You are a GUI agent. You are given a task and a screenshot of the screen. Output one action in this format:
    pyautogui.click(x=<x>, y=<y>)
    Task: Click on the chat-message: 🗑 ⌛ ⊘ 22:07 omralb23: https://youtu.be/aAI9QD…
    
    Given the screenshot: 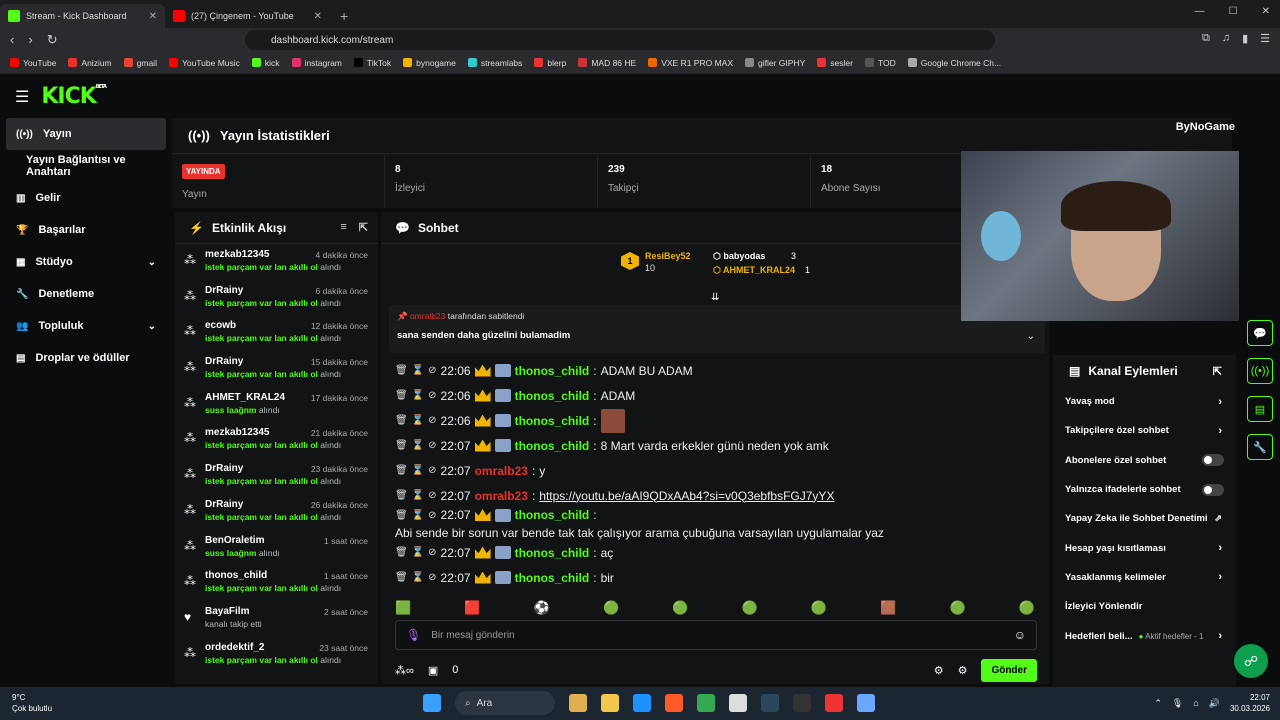 What is the action you would take?
    pyautogui.click(x=715, y=495)
    